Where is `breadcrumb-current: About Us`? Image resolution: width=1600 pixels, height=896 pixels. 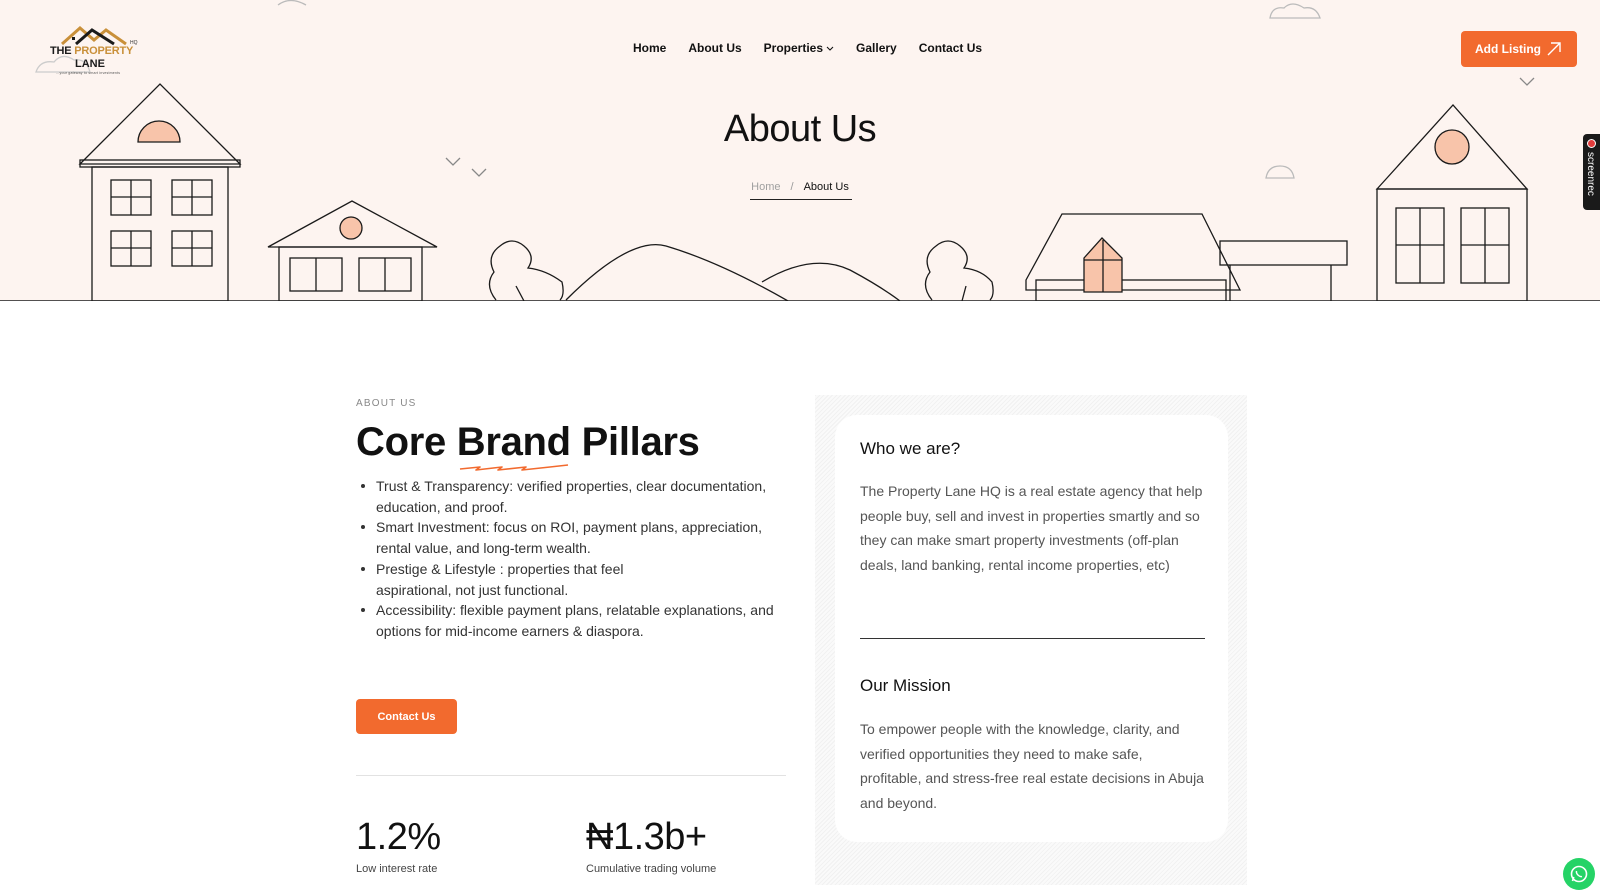 breadcrumb-current: About Us is located at coordinates (826, 187).